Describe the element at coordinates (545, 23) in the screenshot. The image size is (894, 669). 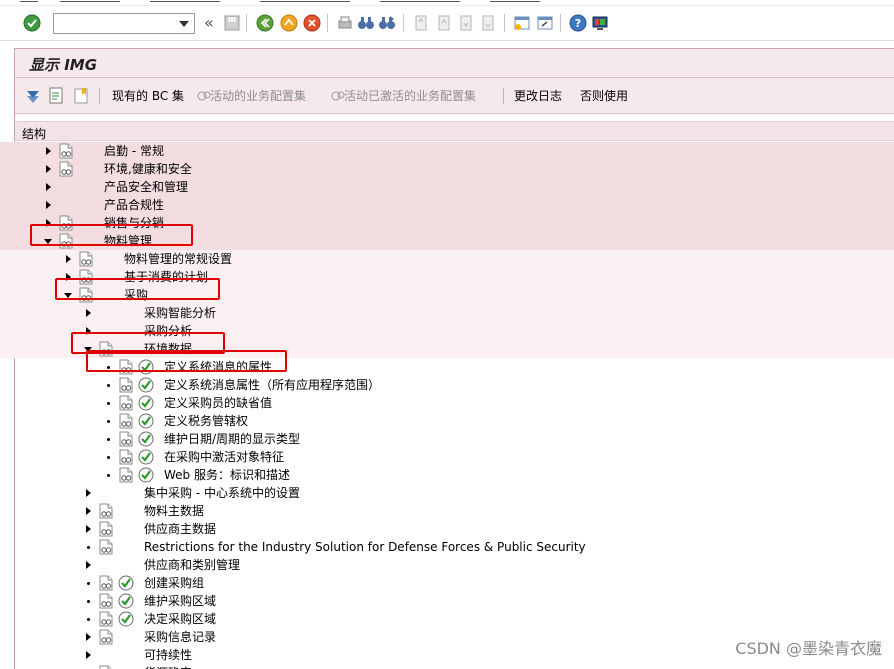
I see `shortcut-icon` at that location.